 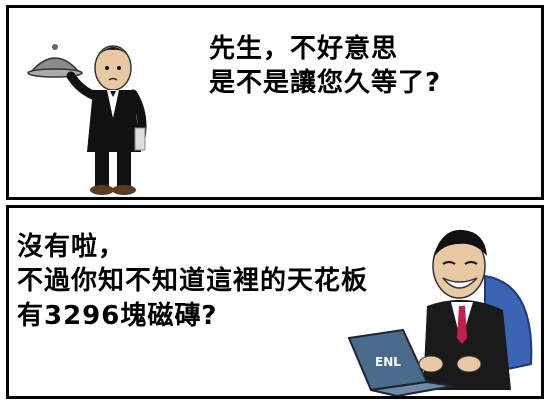 What do you see at coordinates (325, 83) in the screenshot?
I see `caption-line: 是不是讓您久等了?` at bounding box center [325, 83].